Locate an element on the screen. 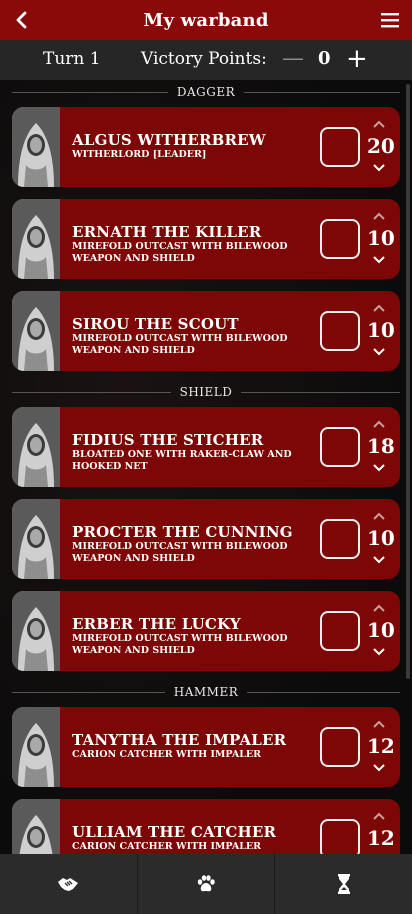 The height and width of the screenshot is (914, 412). victory-points-label: Victory Points: is located at coordinates (204, 59).